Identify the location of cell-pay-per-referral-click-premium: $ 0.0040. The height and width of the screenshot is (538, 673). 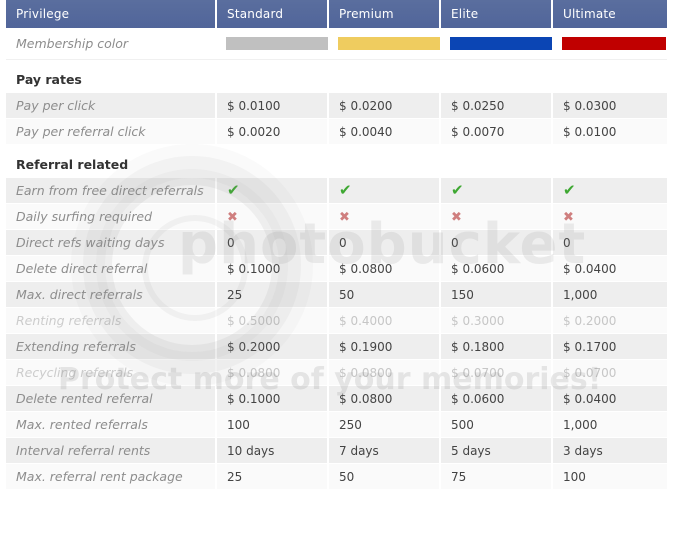
(384, 131).